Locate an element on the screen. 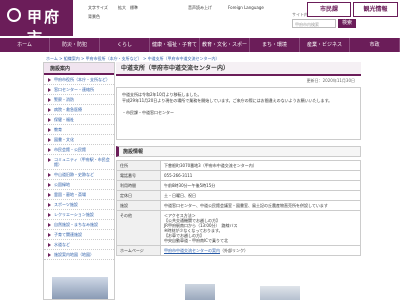  sidebar-item: 教育 is located at coordinates (79, 130).